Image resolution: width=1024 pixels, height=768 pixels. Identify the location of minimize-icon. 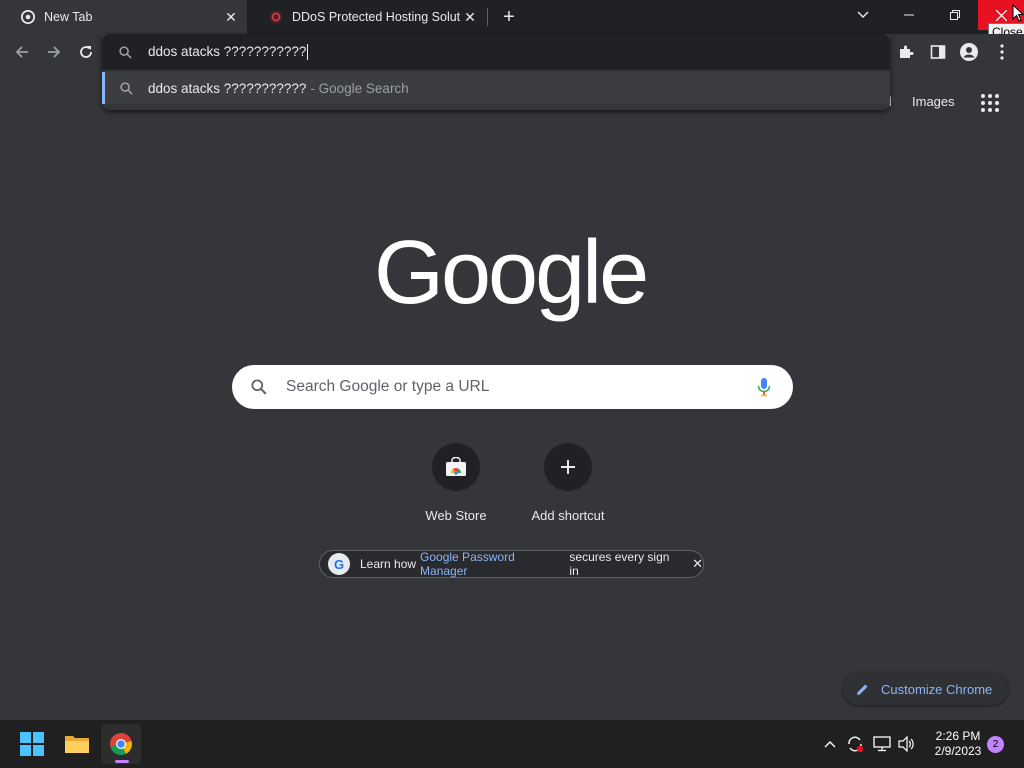
(909, 15).